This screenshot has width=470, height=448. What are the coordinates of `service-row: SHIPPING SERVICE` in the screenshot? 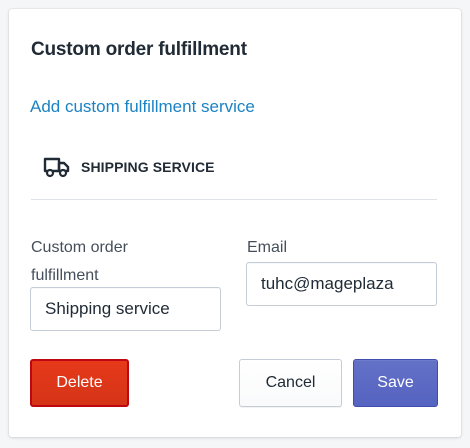 It's located at (129, 167).